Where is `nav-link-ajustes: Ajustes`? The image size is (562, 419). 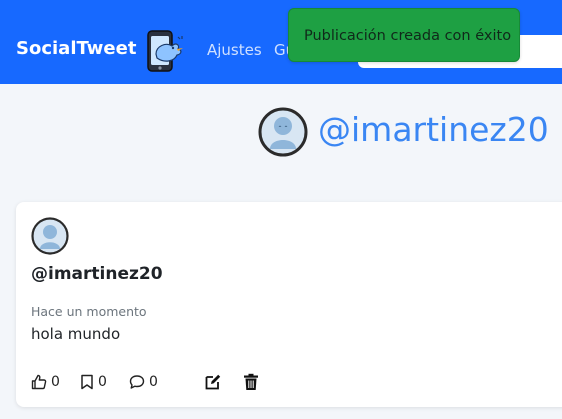 nav-link-ajustes: Ajustes is located at coordinates (234, 50).